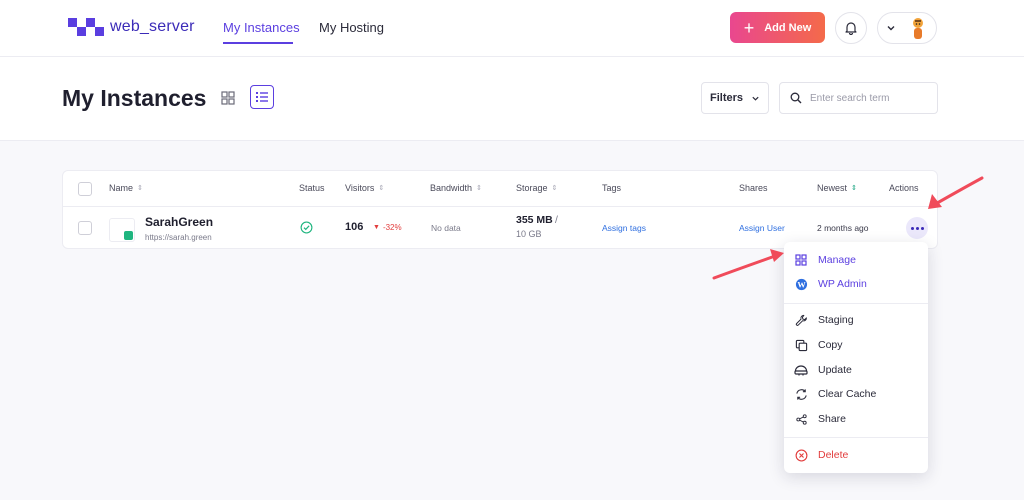  What do you see at coordinates (837, 260) in the screenshot?
I see `menu-item-label: Manage` at bounding box center [837, 260].